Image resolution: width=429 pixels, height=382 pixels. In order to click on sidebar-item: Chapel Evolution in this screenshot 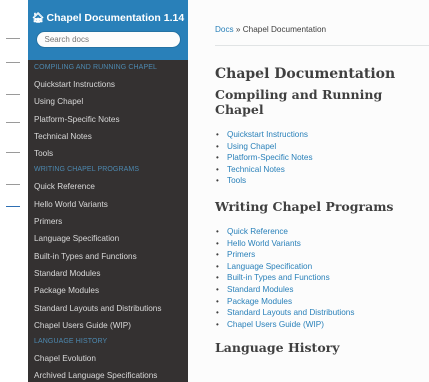, I will do `click(108, 358)`.